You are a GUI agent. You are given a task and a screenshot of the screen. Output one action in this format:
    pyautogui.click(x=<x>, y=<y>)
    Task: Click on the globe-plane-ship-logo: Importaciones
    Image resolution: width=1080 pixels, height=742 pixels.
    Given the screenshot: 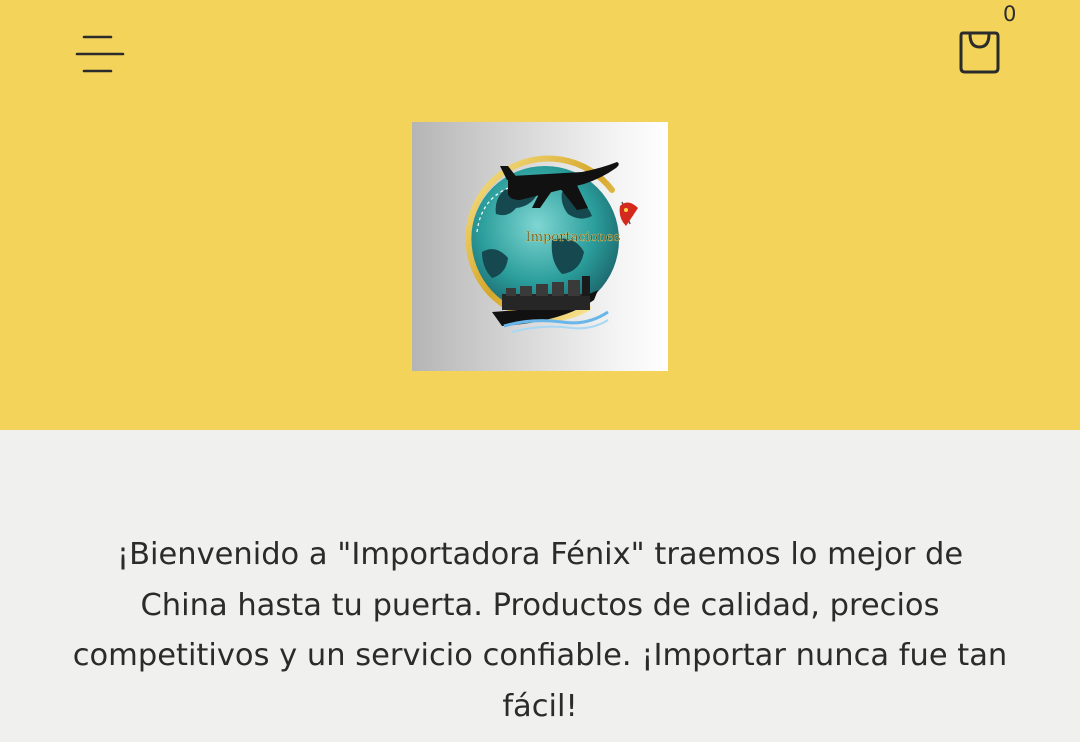 What is the action you would take?
    pyautogui.click(x=551, y=244)
    